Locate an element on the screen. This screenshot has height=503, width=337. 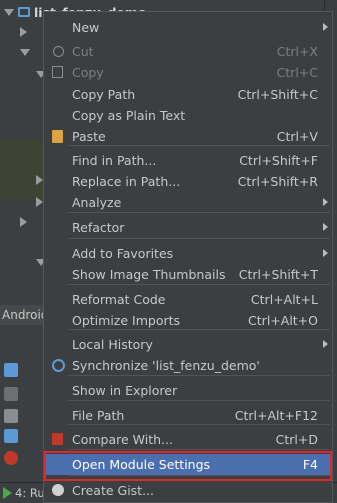
camera-icon is located at coordinates (11, 370).